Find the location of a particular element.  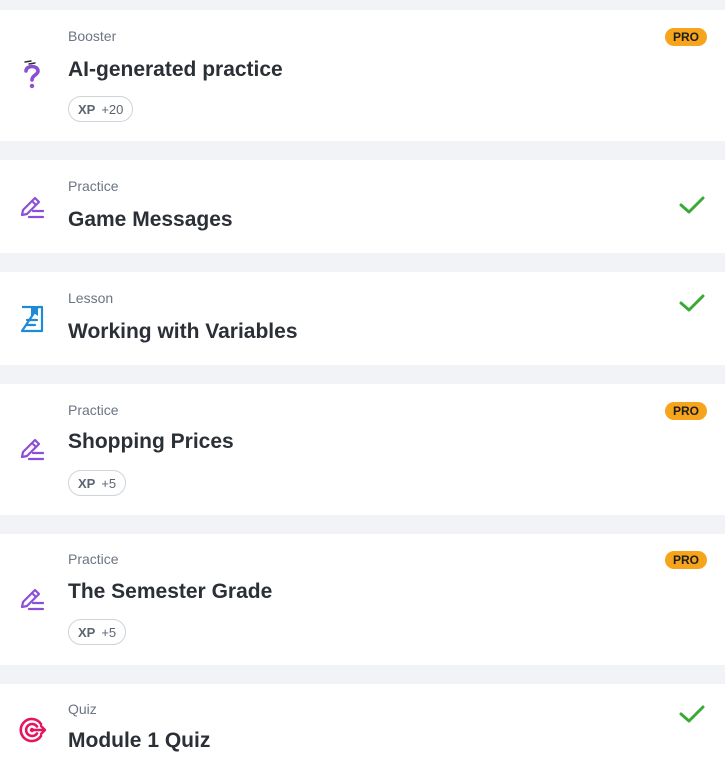

item-title: Shopping Prices is located at coordinates (151, 442).